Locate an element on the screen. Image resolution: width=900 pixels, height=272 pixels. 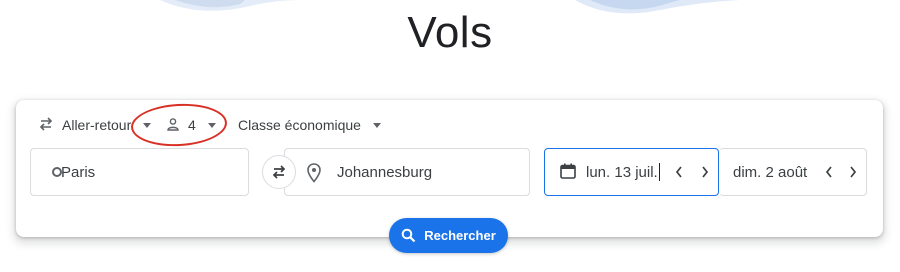
departure-next-day-button is located at coordinates (705, 172).